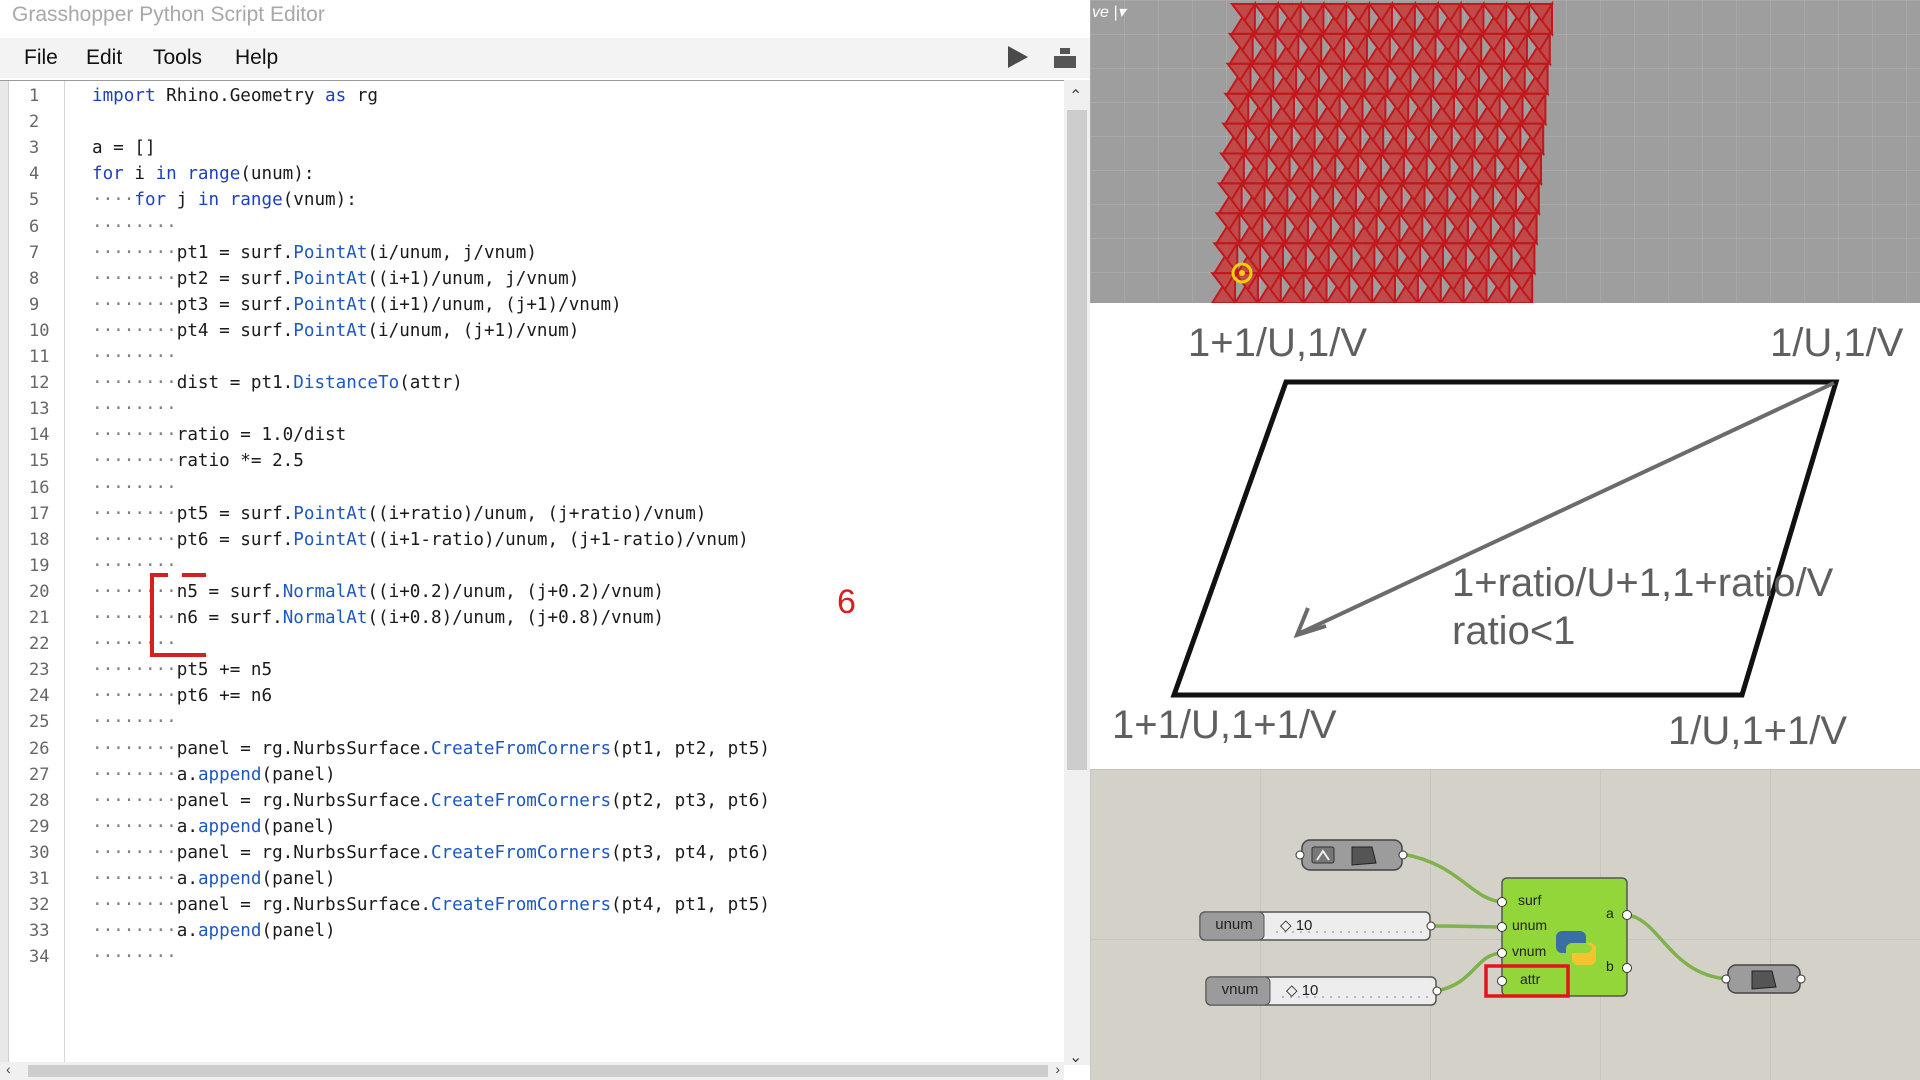 Image resolution: width=1920 pixels, height=1080 pixels. What do you see at coordinates (39, 879) in the screenshot?
I see `line-number: 31` at bounding box center [39, 879].